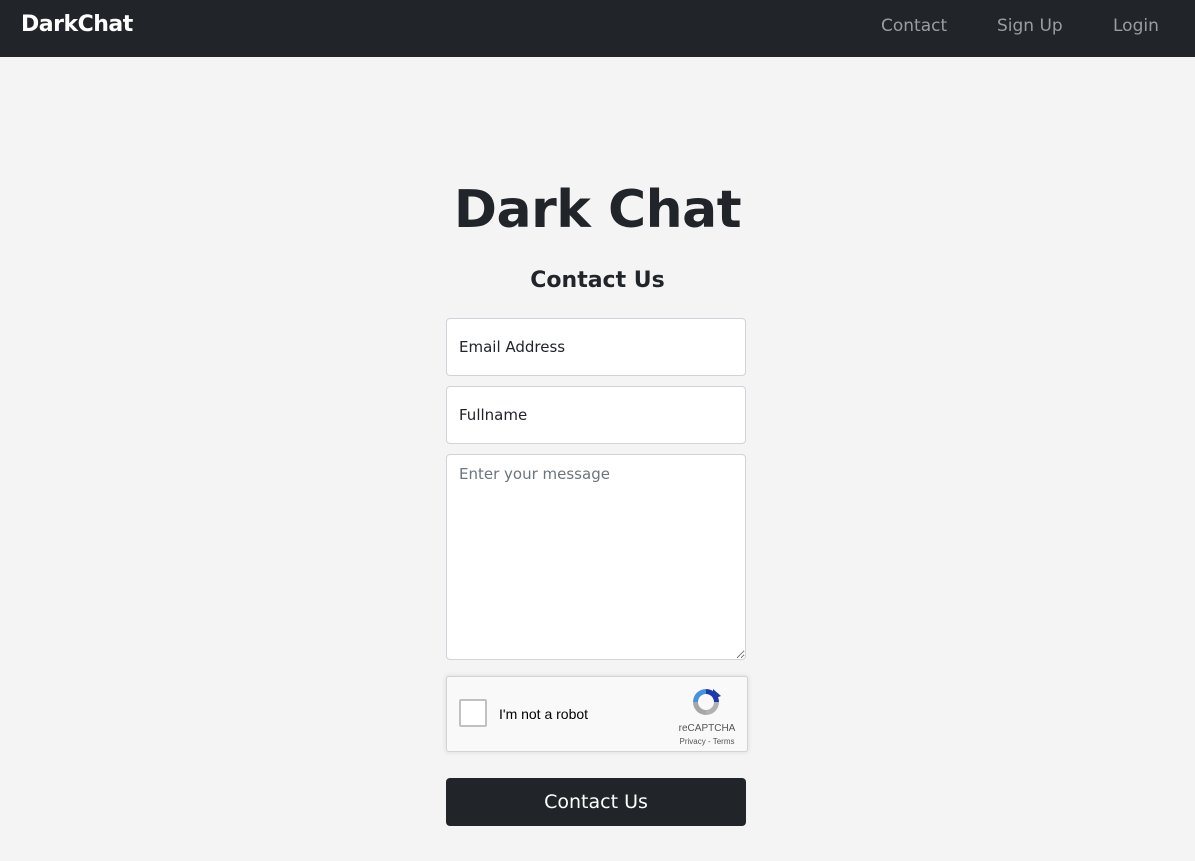  Describe the element at coordinates (1030, 26) in the screenshot. I see `nav-link-sign-up: Sign Up` at that location.